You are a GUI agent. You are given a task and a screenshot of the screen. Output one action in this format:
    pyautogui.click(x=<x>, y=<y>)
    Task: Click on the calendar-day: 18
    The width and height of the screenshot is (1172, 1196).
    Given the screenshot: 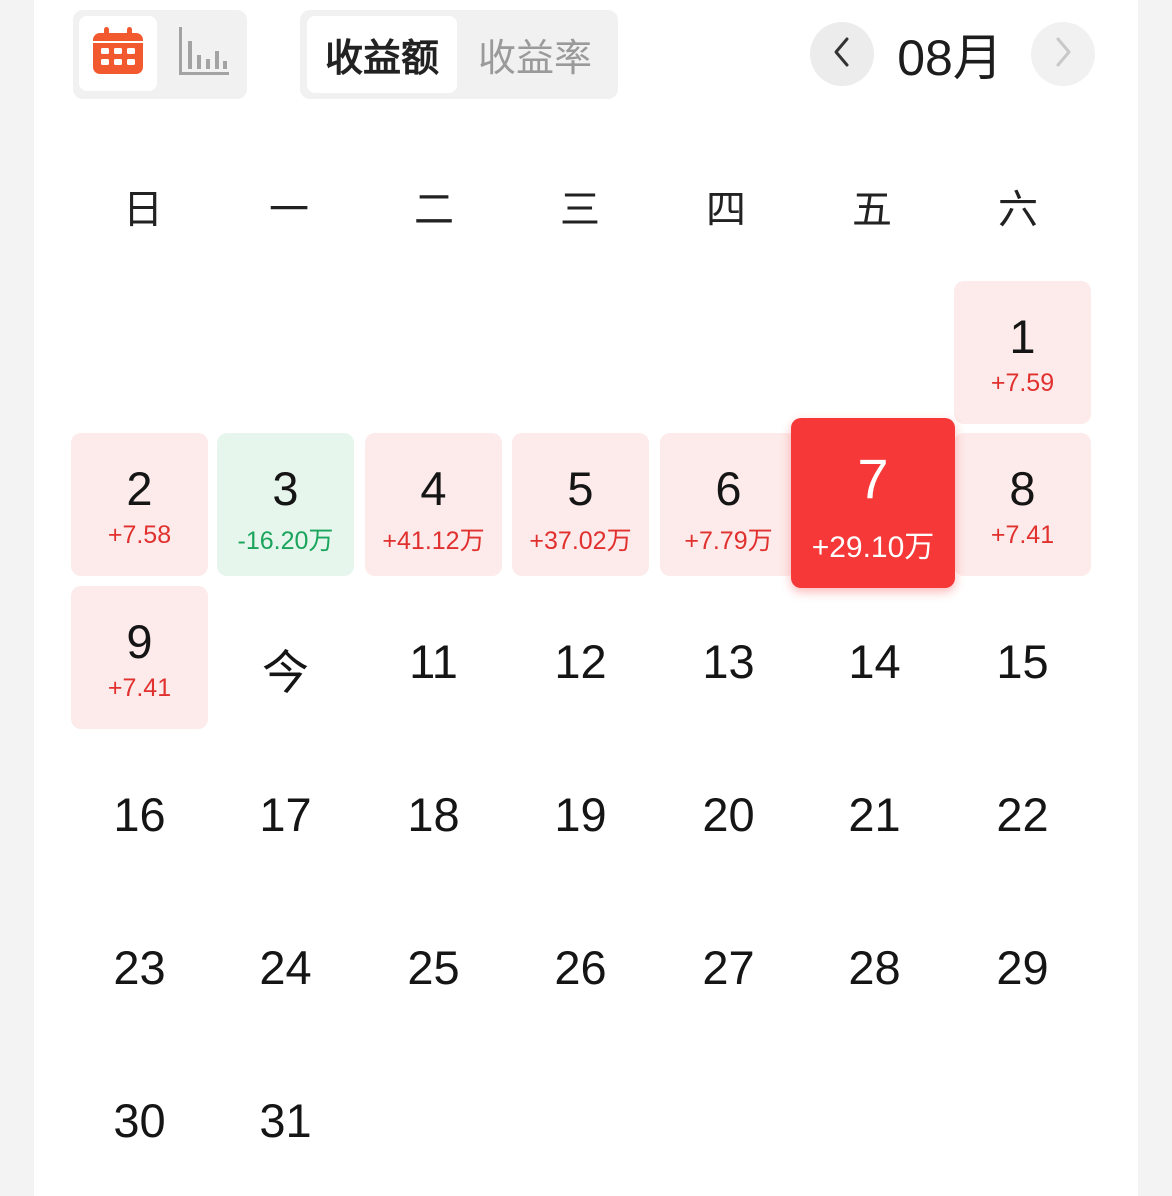 What is the action you would take?
    pyautogui.click(x=433, y=810)
    